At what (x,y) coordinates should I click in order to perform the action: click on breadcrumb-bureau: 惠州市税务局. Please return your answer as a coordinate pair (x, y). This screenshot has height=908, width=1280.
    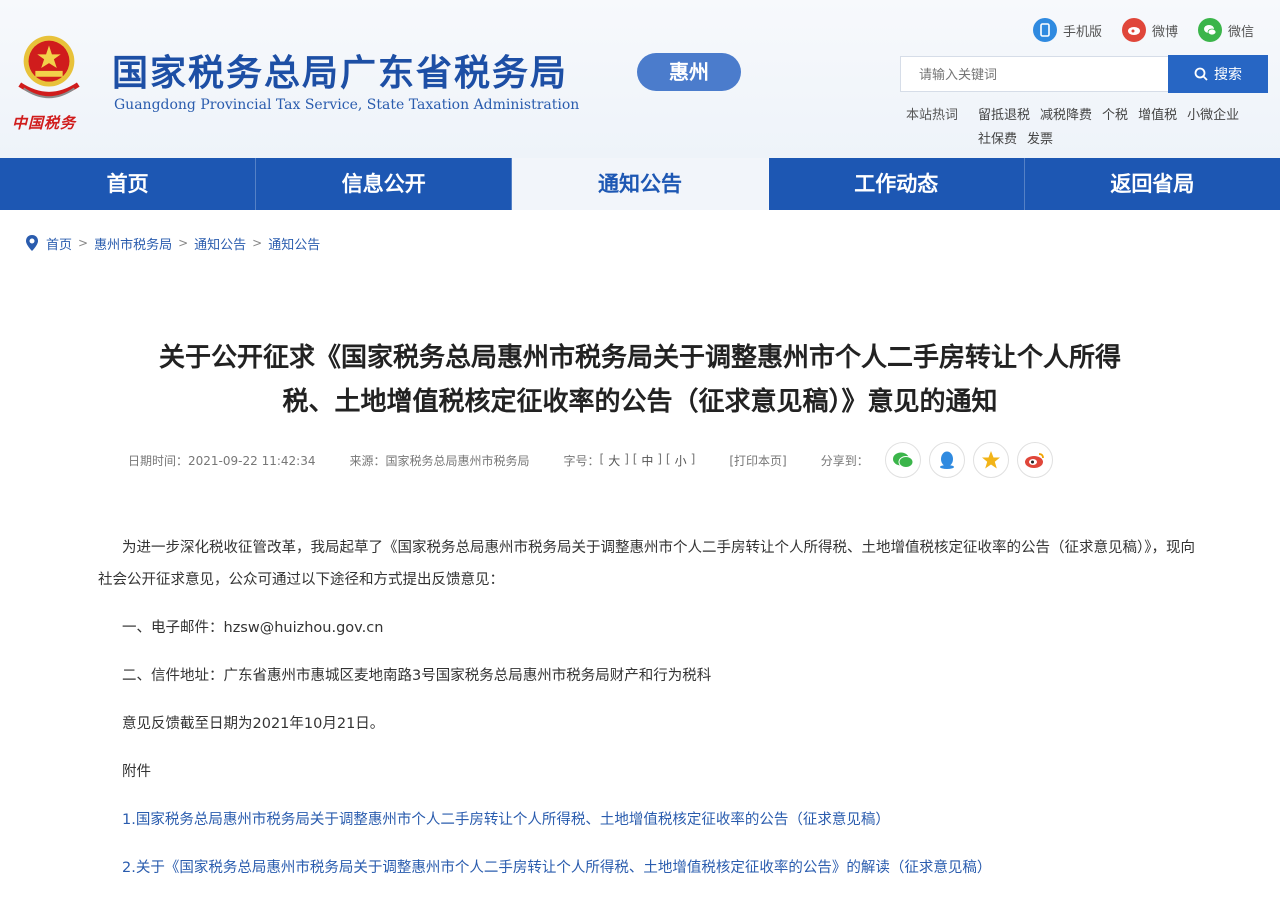
    Looking at the image, I should click on (133, 243).